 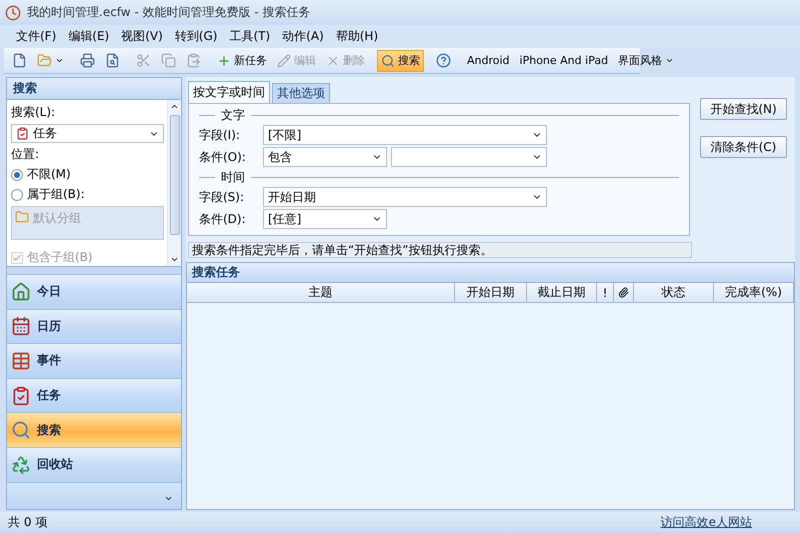 I want to click on condition-label: 条件(D):, so click(x=223, y=219).